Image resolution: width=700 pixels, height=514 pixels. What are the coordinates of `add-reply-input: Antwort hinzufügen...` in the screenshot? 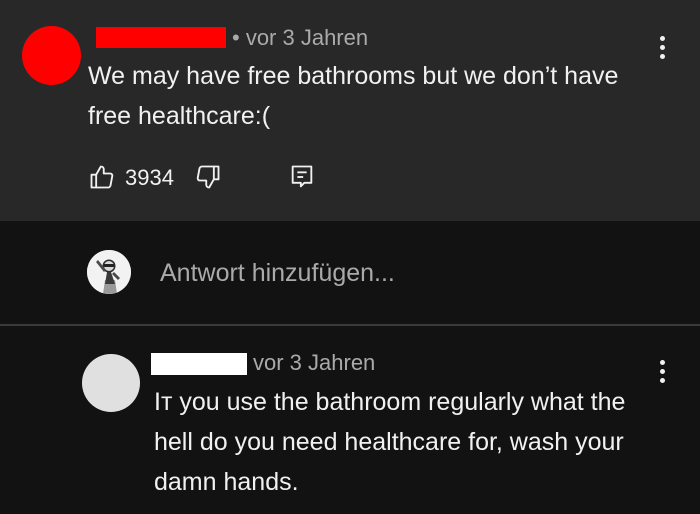 It's located at (400, 273).